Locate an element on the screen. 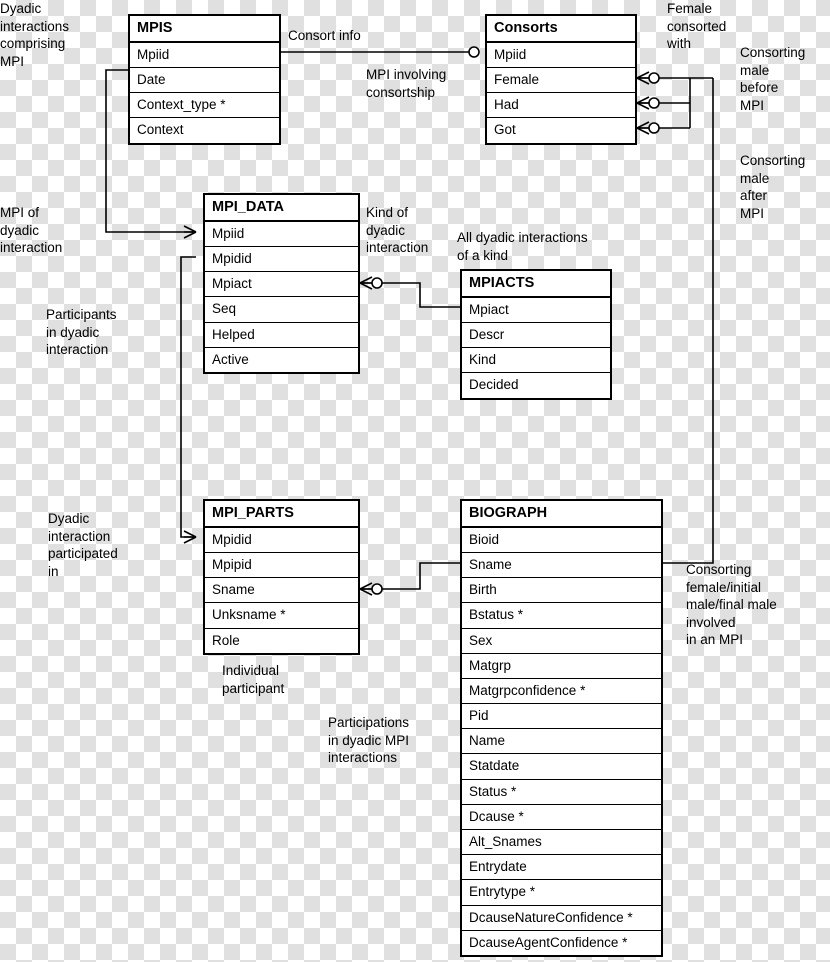 This screenshot has width=830, height=962. entity-attribute: Status * is located at coordinates (561, 792).